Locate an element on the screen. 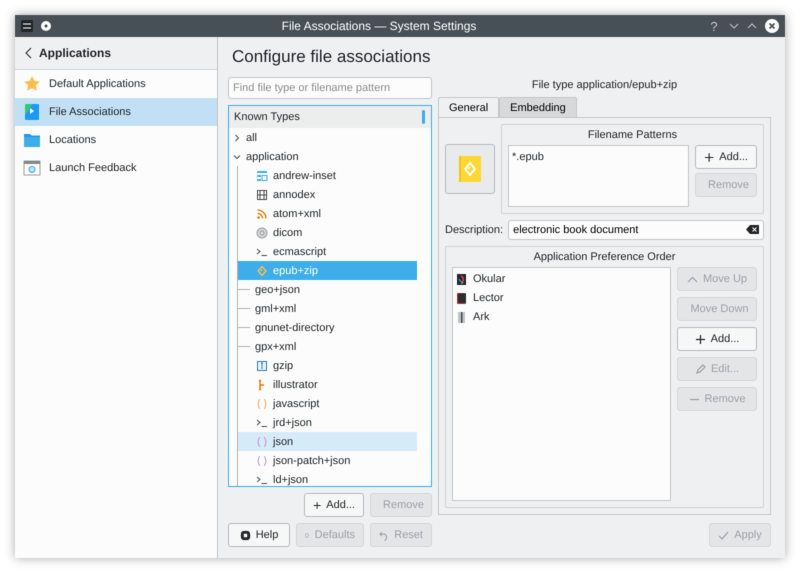 The height and width of the screenshot is (575, 800). minimize-icon is located at coordinates (734, 26).